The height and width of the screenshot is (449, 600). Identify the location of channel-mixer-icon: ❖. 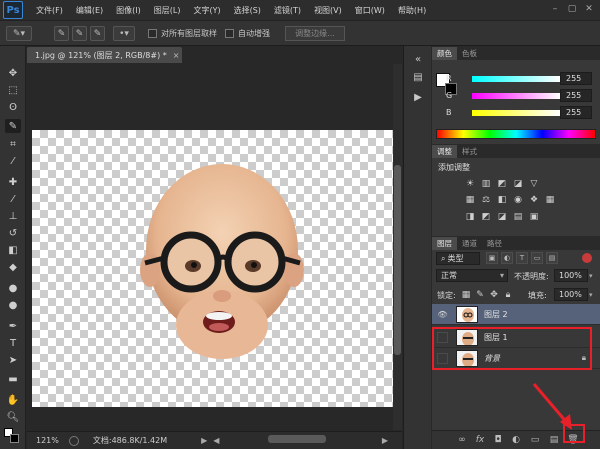
(534, 200).